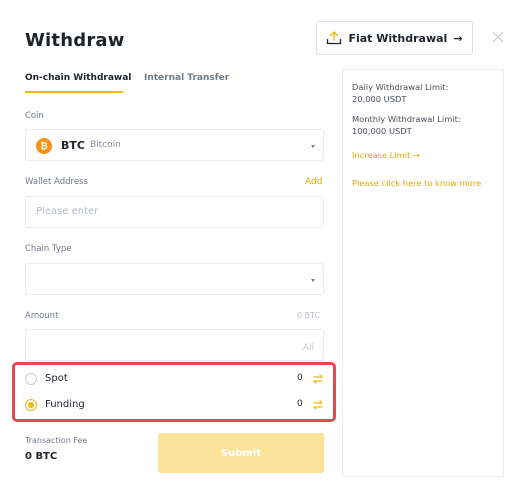 This screenshot has height=487, width=510. Describe the element at coordinates (174, 279) in the screenshot. I see `chain-type-select` at that location.